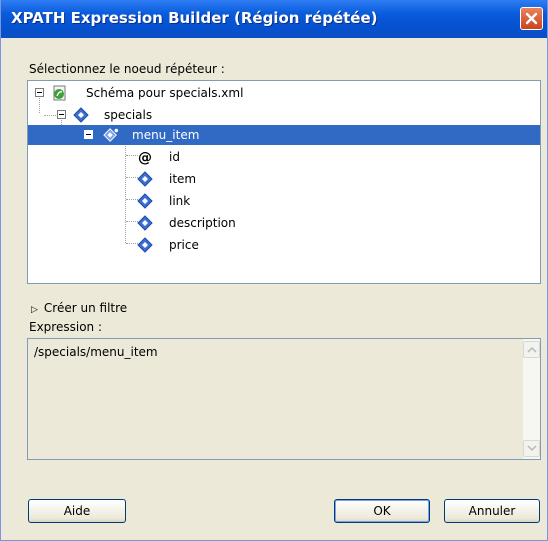 This screenshot has width=548, height=541. I want to click on expression-label: Expression :, so click(65, 327).